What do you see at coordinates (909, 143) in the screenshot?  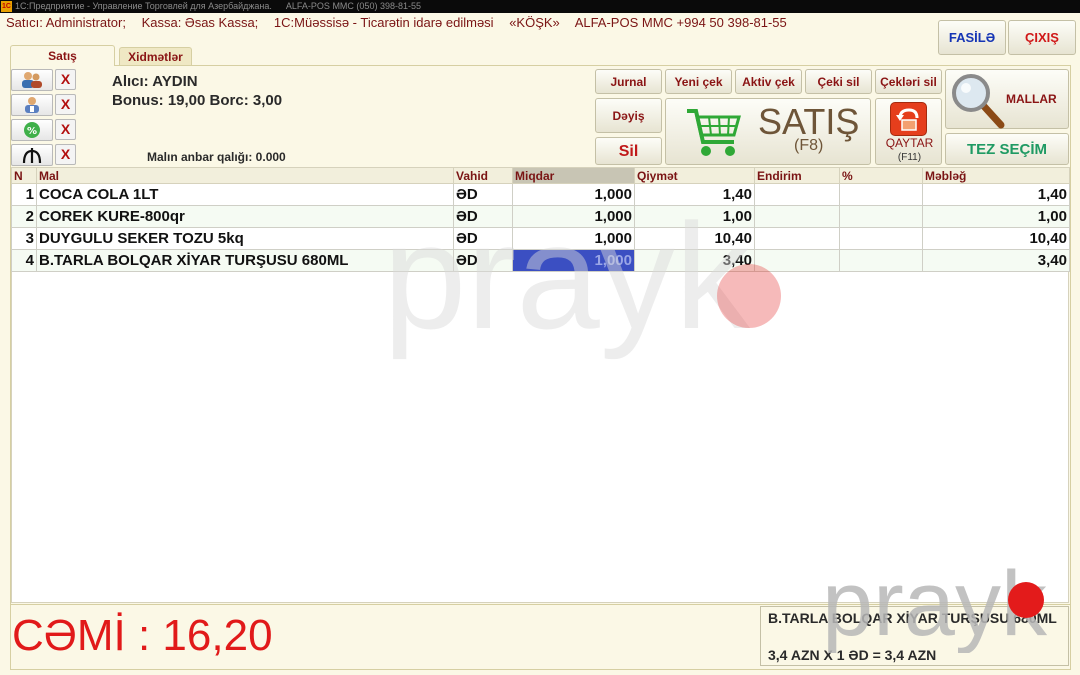 I see `return-label: QAYTAR` at bounding box center [909, 143].